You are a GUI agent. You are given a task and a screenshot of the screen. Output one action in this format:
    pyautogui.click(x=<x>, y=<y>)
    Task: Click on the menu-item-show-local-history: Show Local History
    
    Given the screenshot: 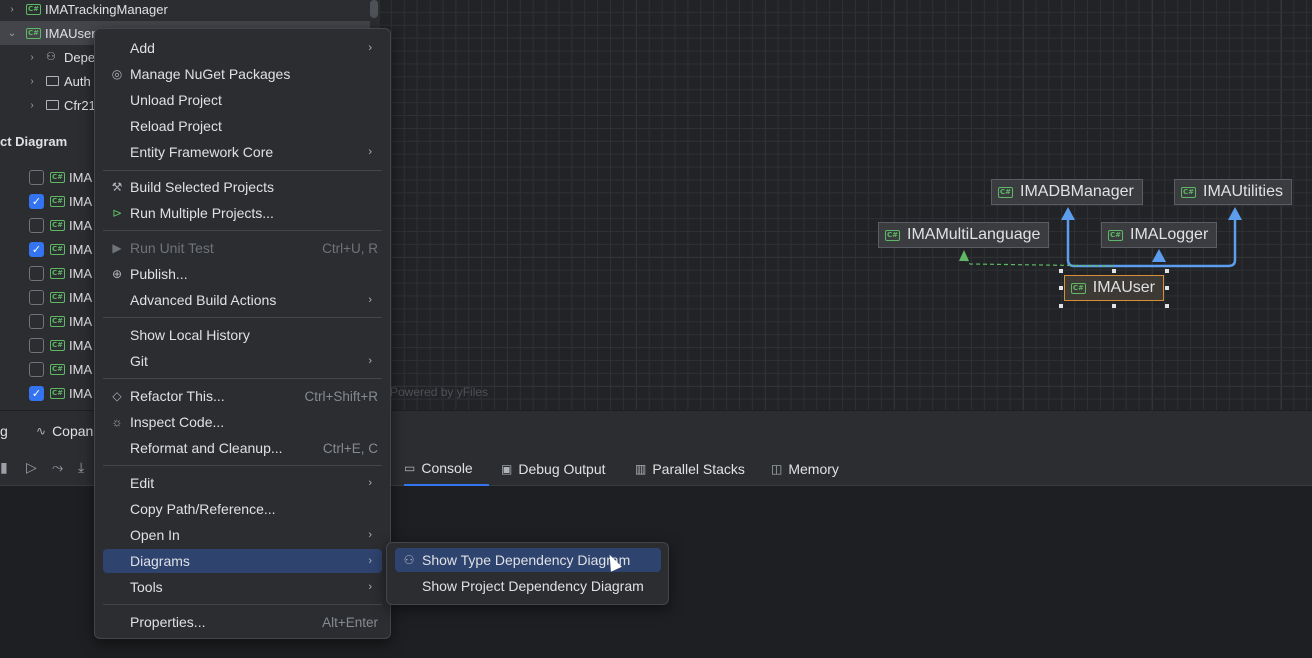 What is the action you would take?
    pyautogui.click(x=242, y=335)
    